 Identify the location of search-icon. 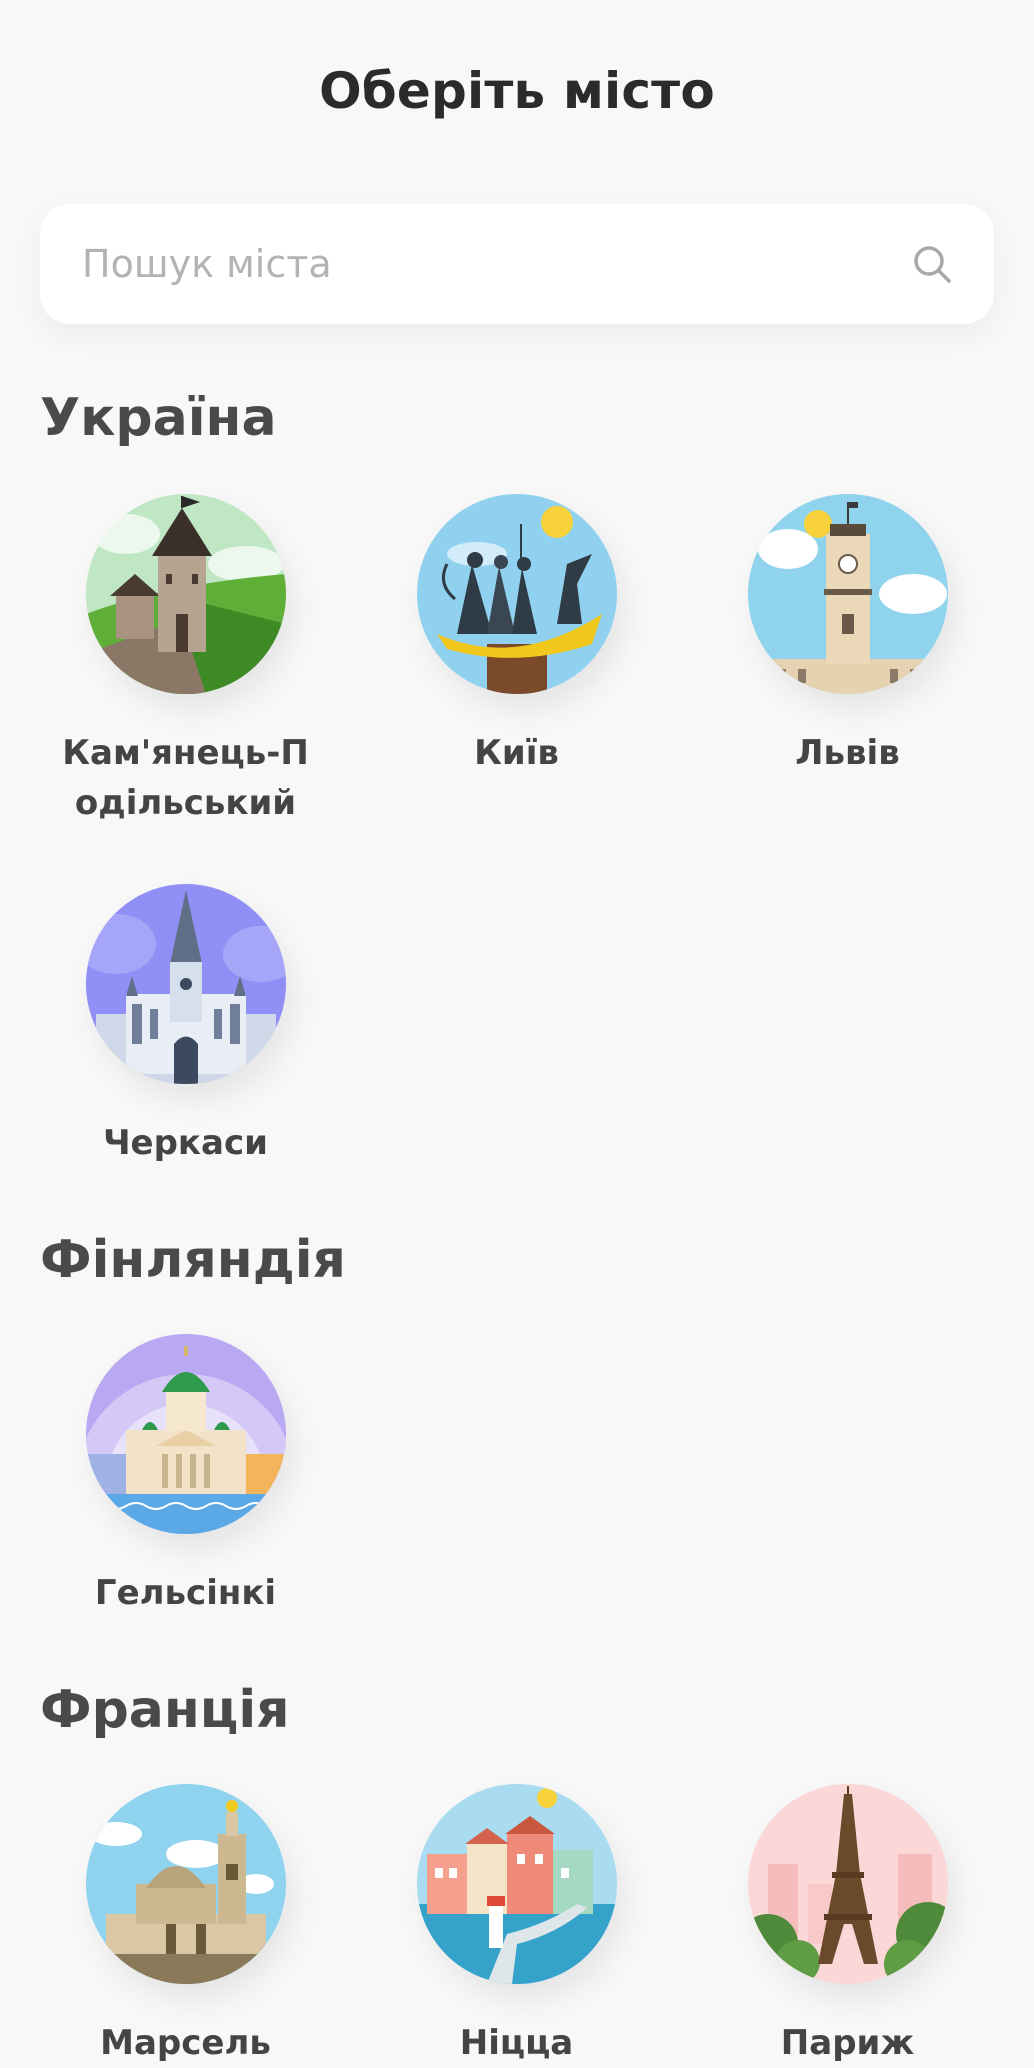
(932, 264).